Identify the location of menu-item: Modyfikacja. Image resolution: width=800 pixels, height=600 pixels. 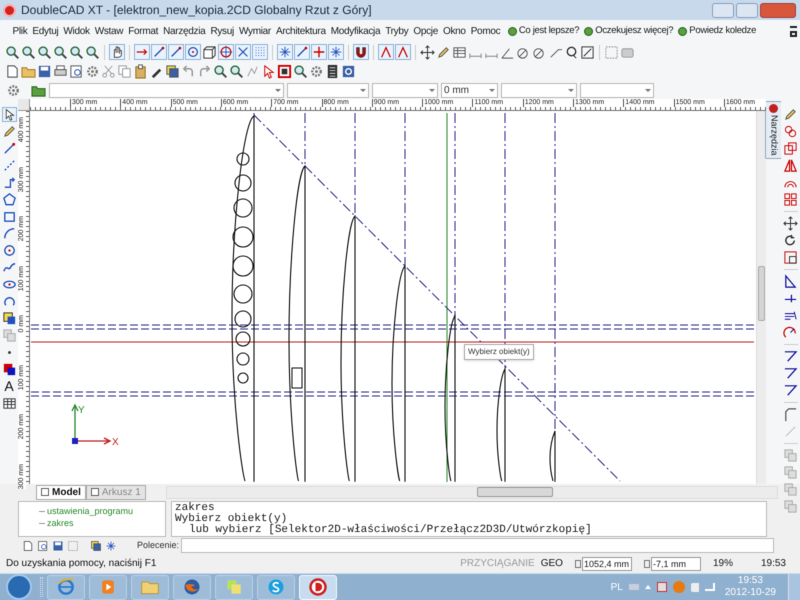
(355, 31).